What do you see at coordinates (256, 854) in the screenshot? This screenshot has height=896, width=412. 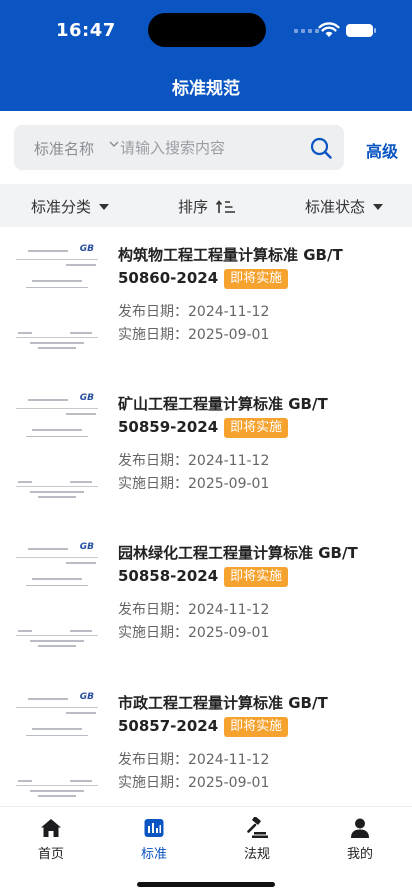 I see `tab-regulations-label: 法规` at bounding box center [256, 854].